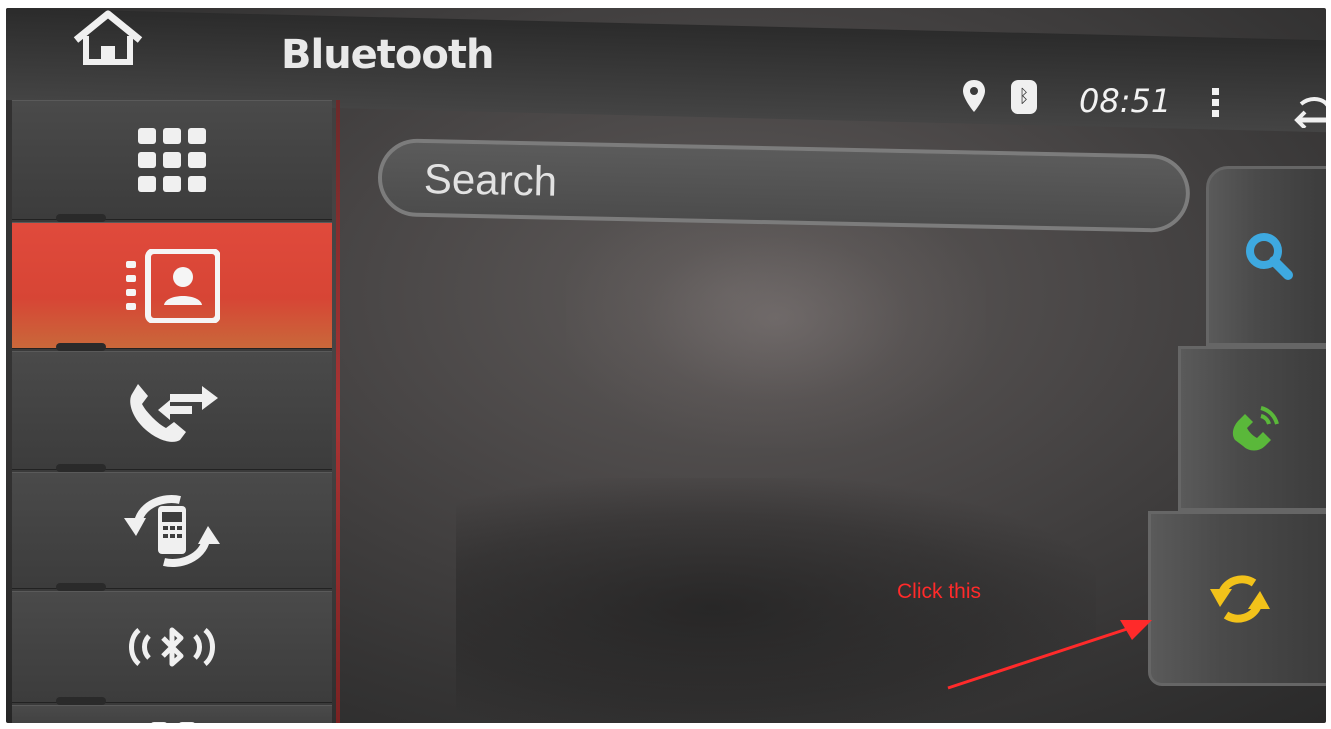  Describe the element at coordinates (387, 55) in the screenshot. I see `app-title: Bluetooth` at that location.